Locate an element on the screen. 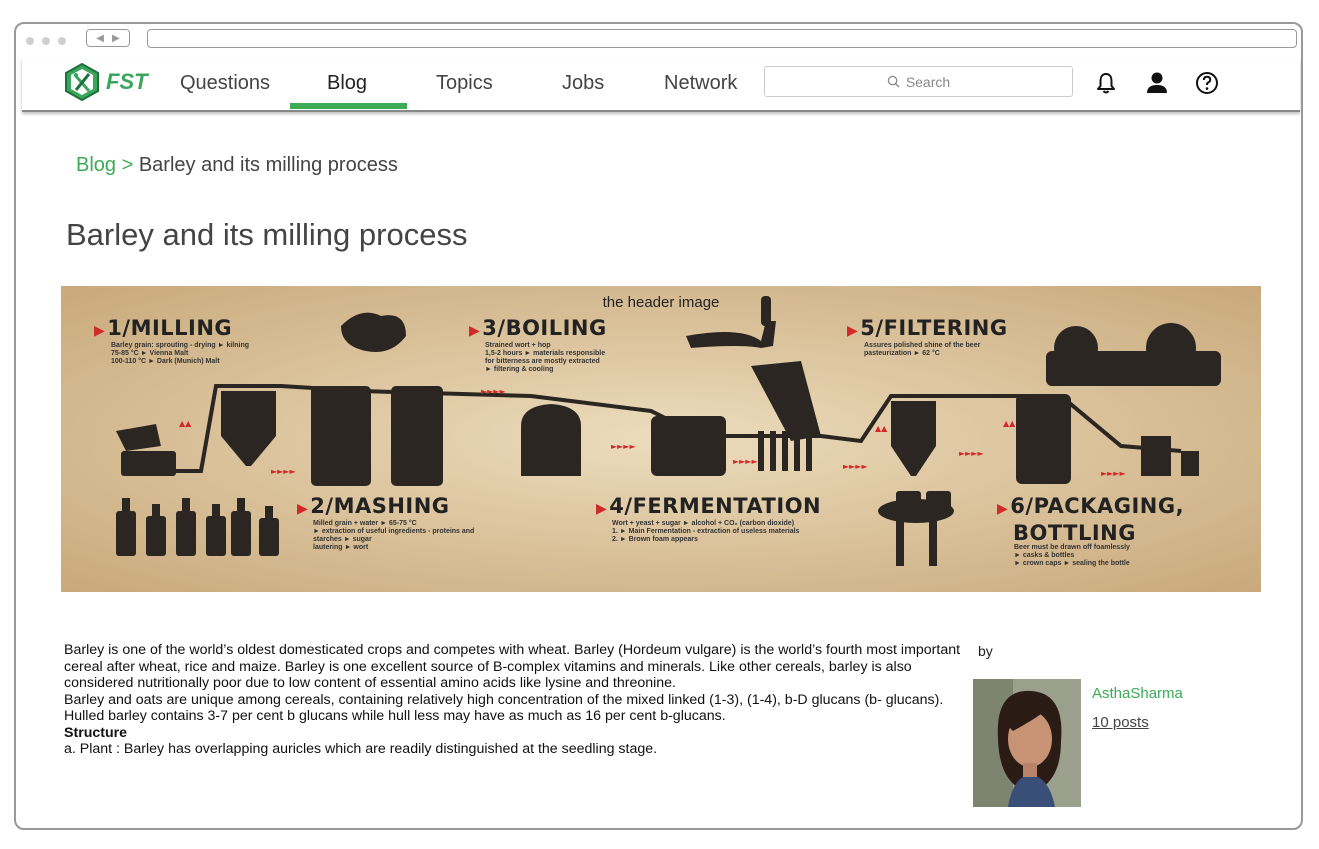 The width and height of the screenshot is (1319, 849). page-title: Barley and its milling process is located at coordinates (267, 234).